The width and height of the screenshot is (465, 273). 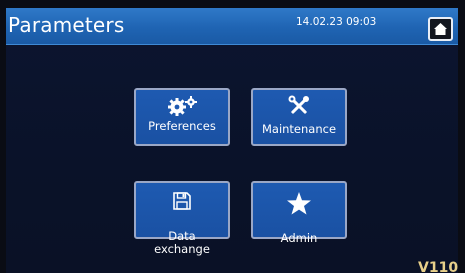 I want to click on home-button, so click(x=440, y=29).